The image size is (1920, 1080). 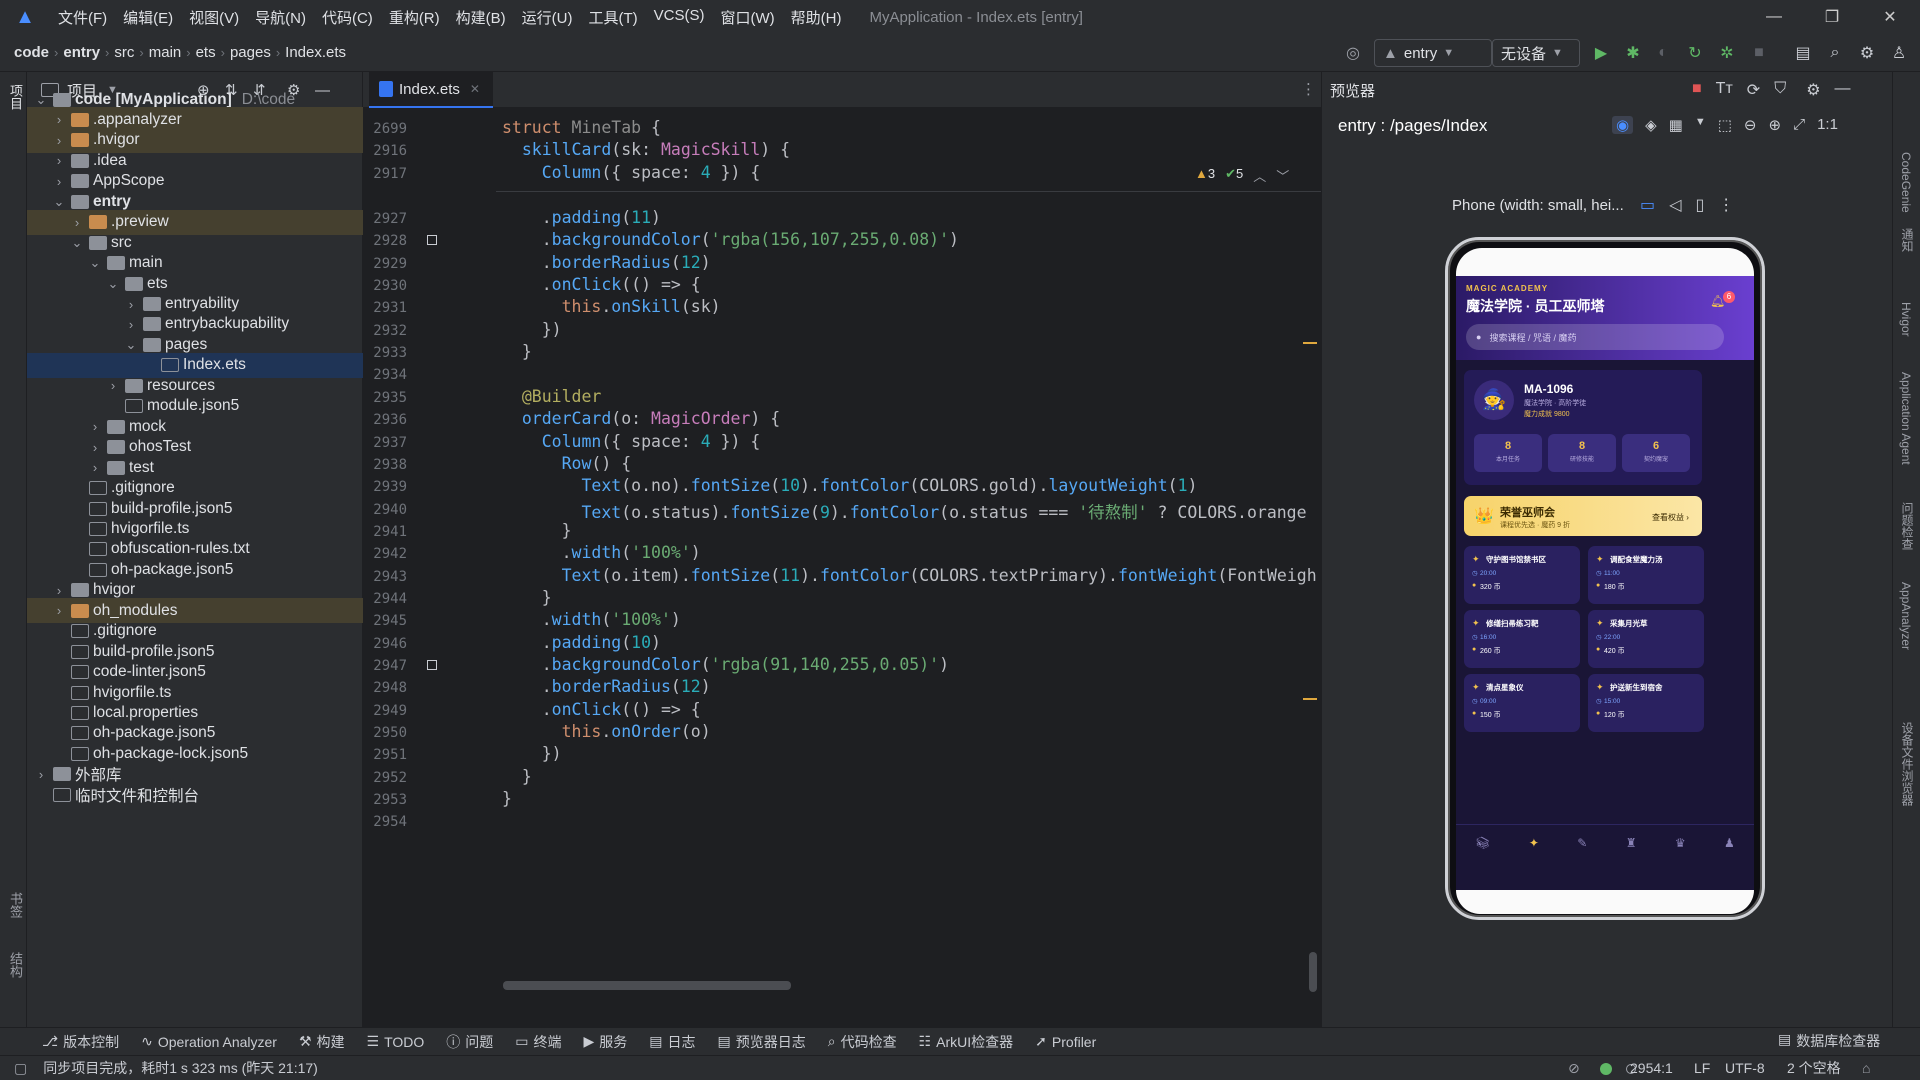 I want to click on run-icon: ▶, so click(x=1601, y=53).